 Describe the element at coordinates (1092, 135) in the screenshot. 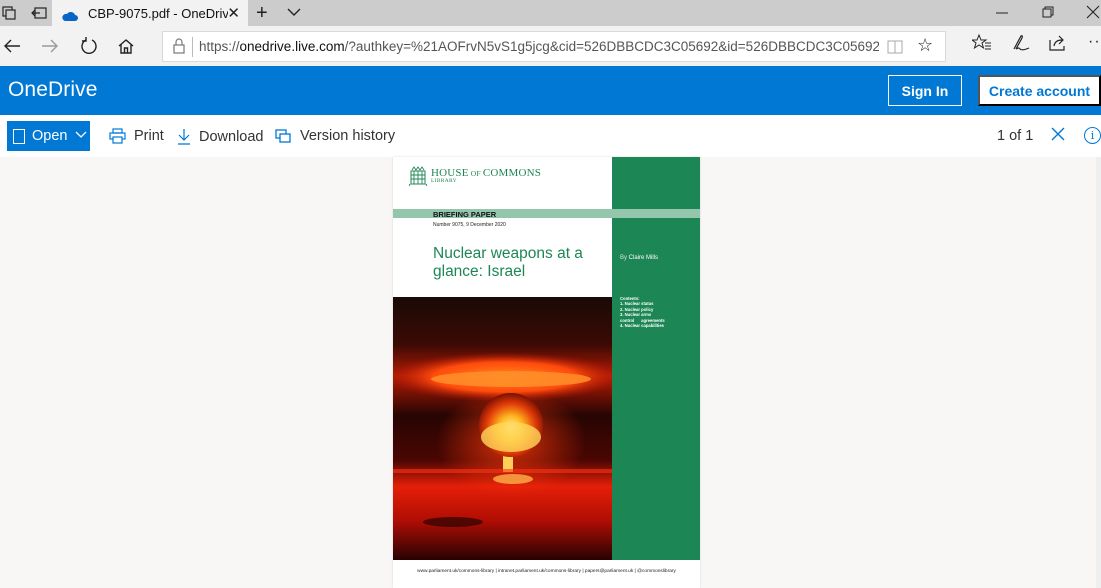

I see `info-icon: i` at that location.